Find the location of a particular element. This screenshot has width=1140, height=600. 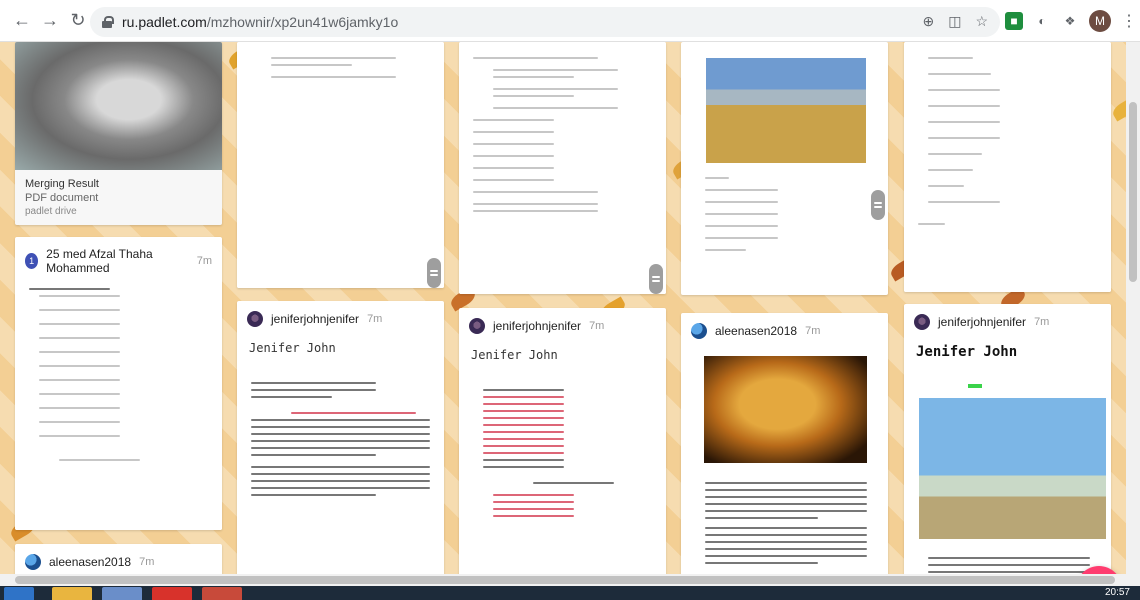

forward-icon: → is located at coordinates (50, 21).